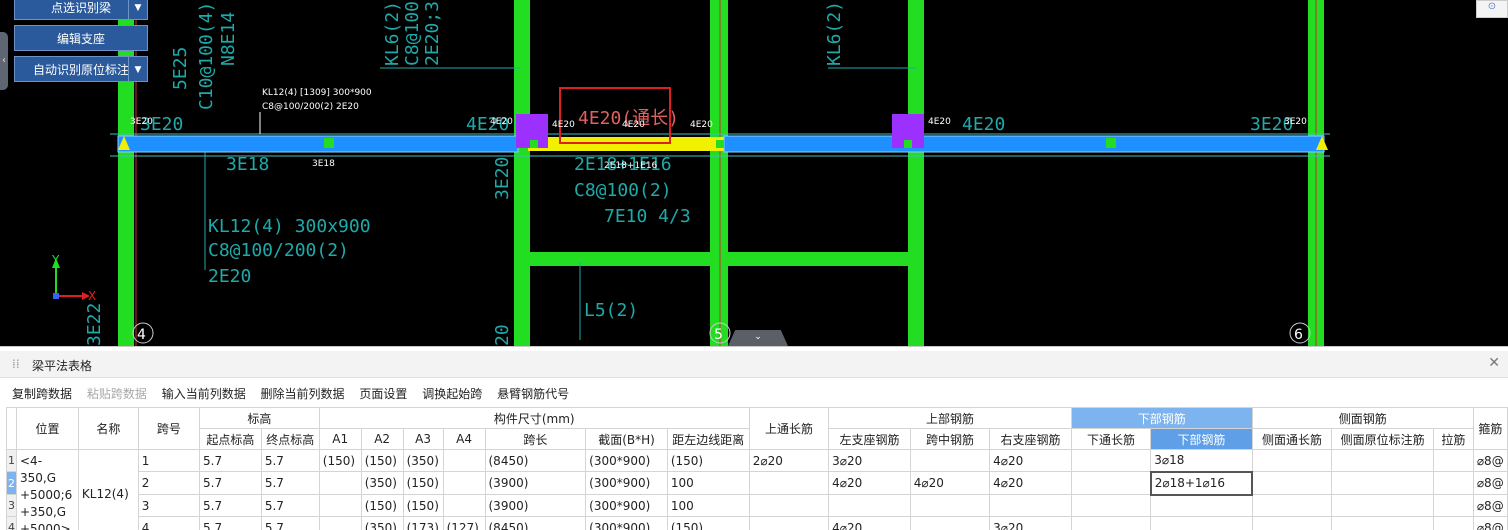 The width and height of the screenshot is (1508, 530). I want to click on top-continuous-cell, so click(788, 523).